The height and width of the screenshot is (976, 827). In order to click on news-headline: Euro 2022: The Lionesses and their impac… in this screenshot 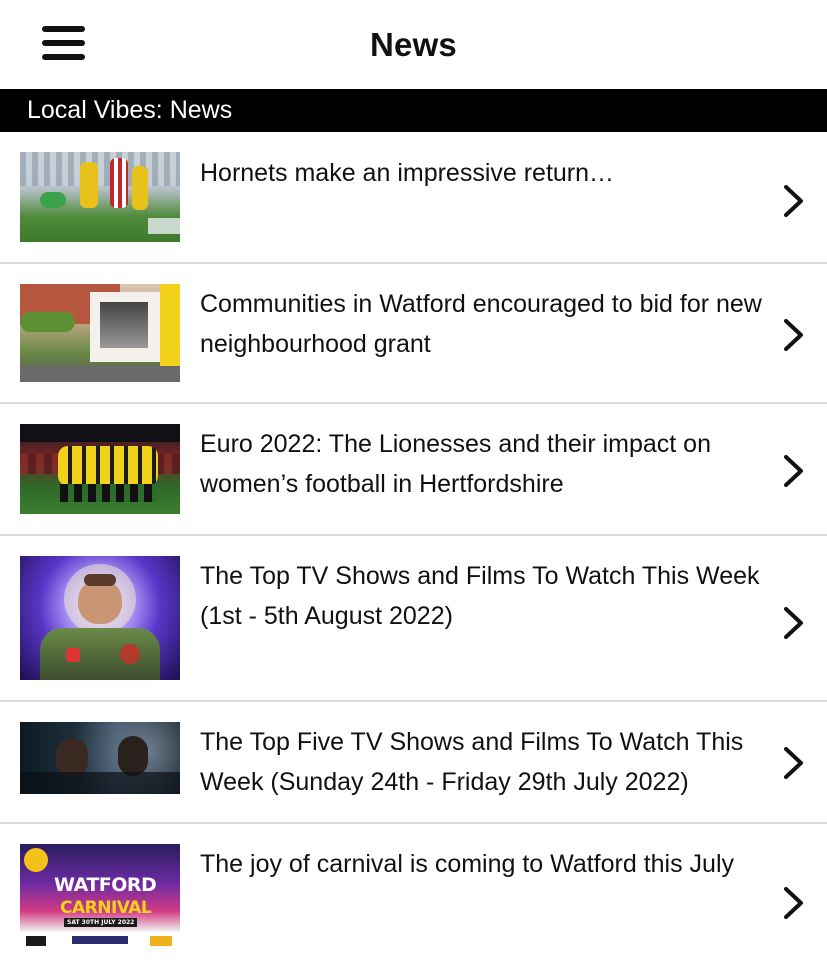, I will do `click(455, 464)`.